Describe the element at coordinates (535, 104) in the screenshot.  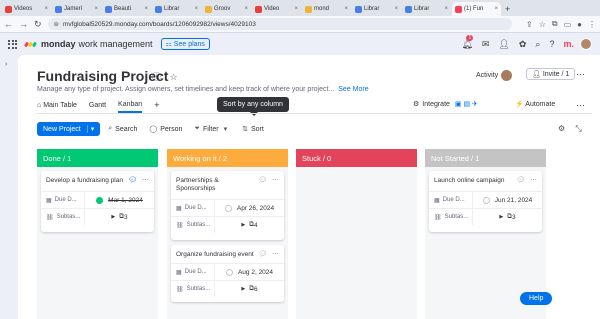
I see `automate-button: ⚡ Automate` at that location.